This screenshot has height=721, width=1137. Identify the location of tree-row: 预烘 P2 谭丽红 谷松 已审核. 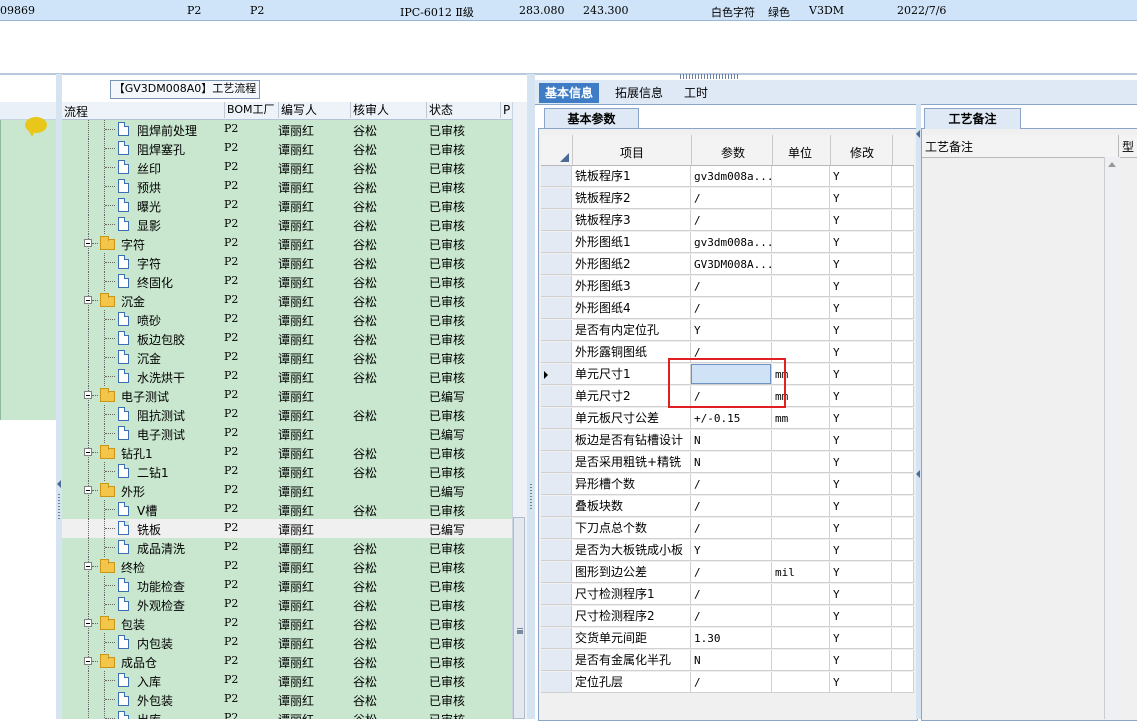
(287, 186).